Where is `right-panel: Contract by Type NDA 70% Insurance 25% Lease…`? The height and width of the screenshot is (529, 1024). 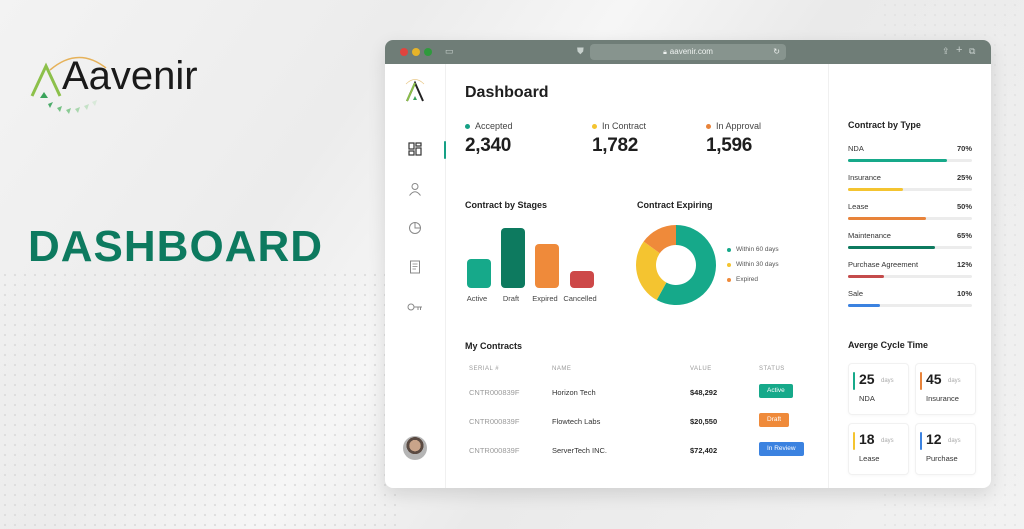
right-panel: Contract by Type NDA 70% Insurance 25% Lease… is located at coordinates (909, 276).